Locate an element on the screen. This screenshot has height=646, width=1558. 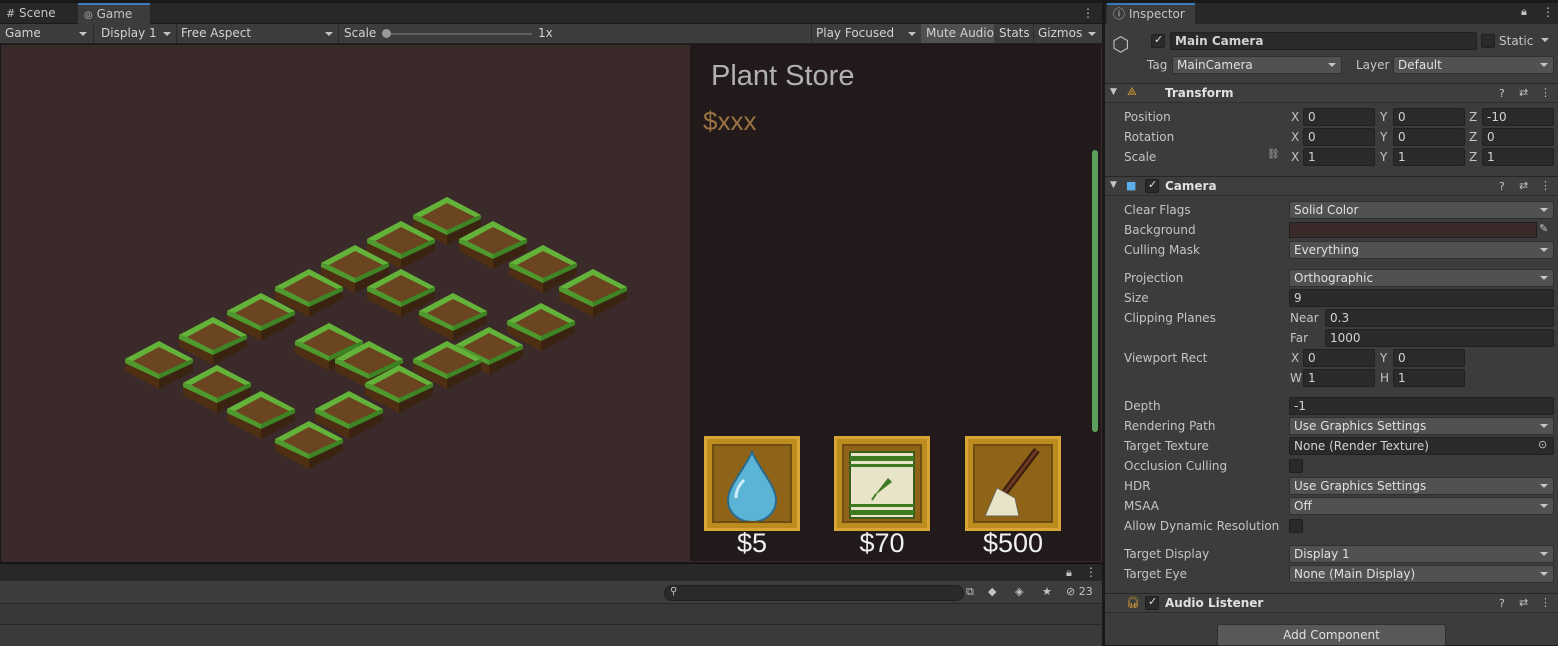
mute-audio-label: Mute Audio is located at coordinates (960, 33).